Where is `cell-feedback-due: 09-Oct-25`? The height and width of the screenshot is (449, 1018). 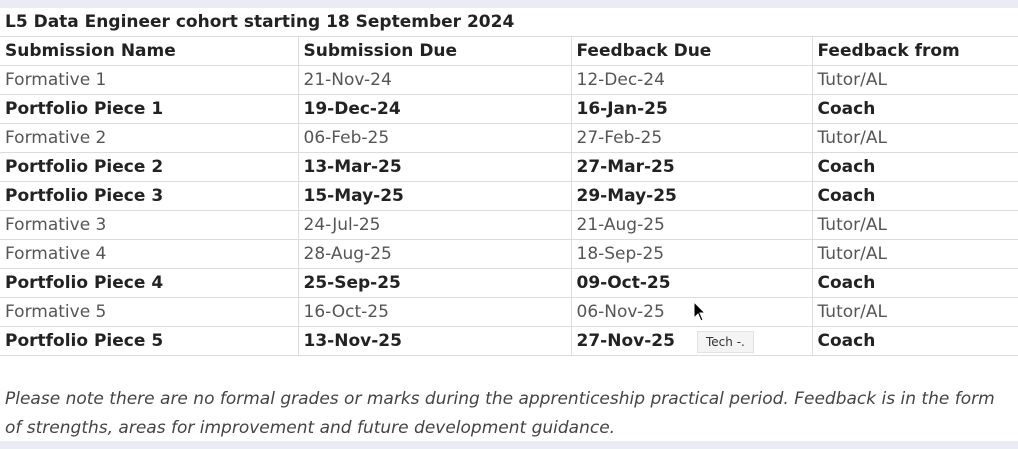 cell-feedback-due: 09-Oct-25 is located at coordinates (692, 283).